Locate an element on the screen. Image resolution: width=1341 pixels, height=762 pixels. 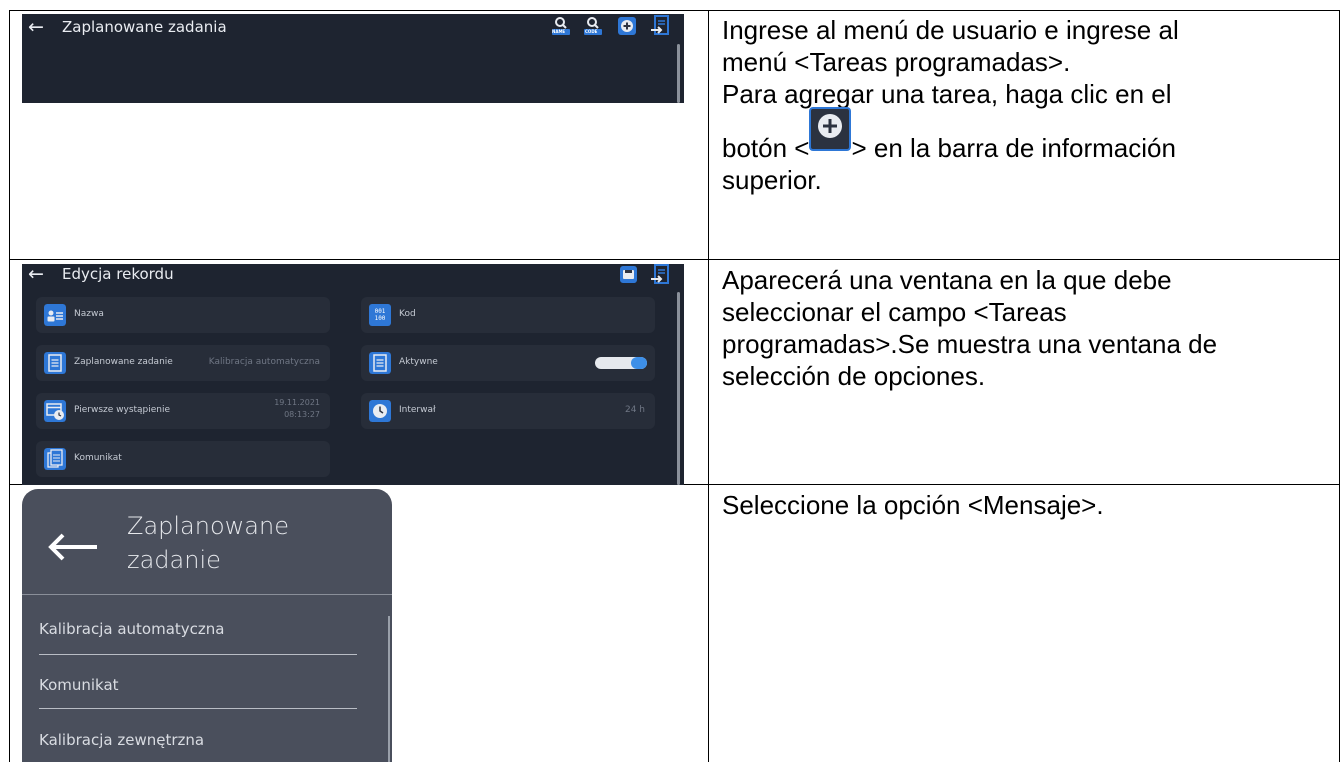
name-label: Nazwa is located at coordinates (89, 314).